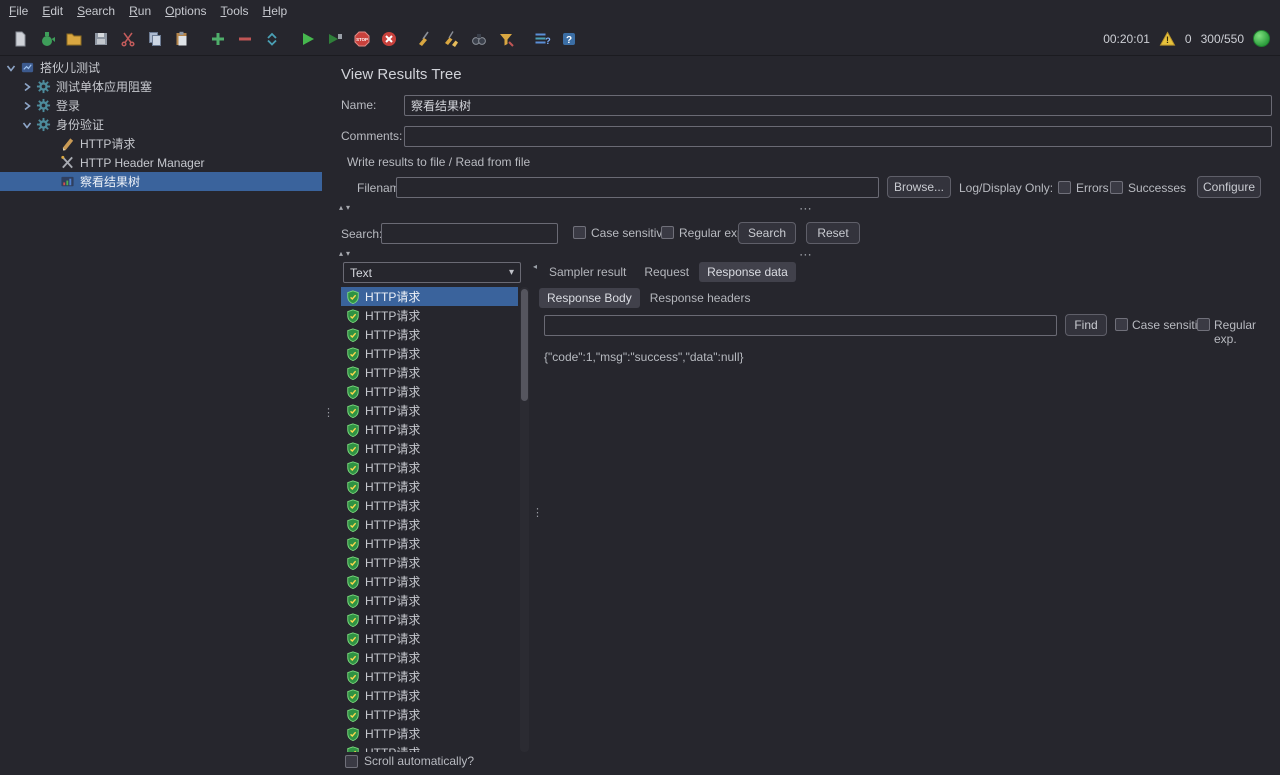 The width and height of the screenshot is (1280, 775). What do you see at coordinates (52, 11) in the screenshot?
I see `menu-item: Edit` at bounding box center [52, 11].